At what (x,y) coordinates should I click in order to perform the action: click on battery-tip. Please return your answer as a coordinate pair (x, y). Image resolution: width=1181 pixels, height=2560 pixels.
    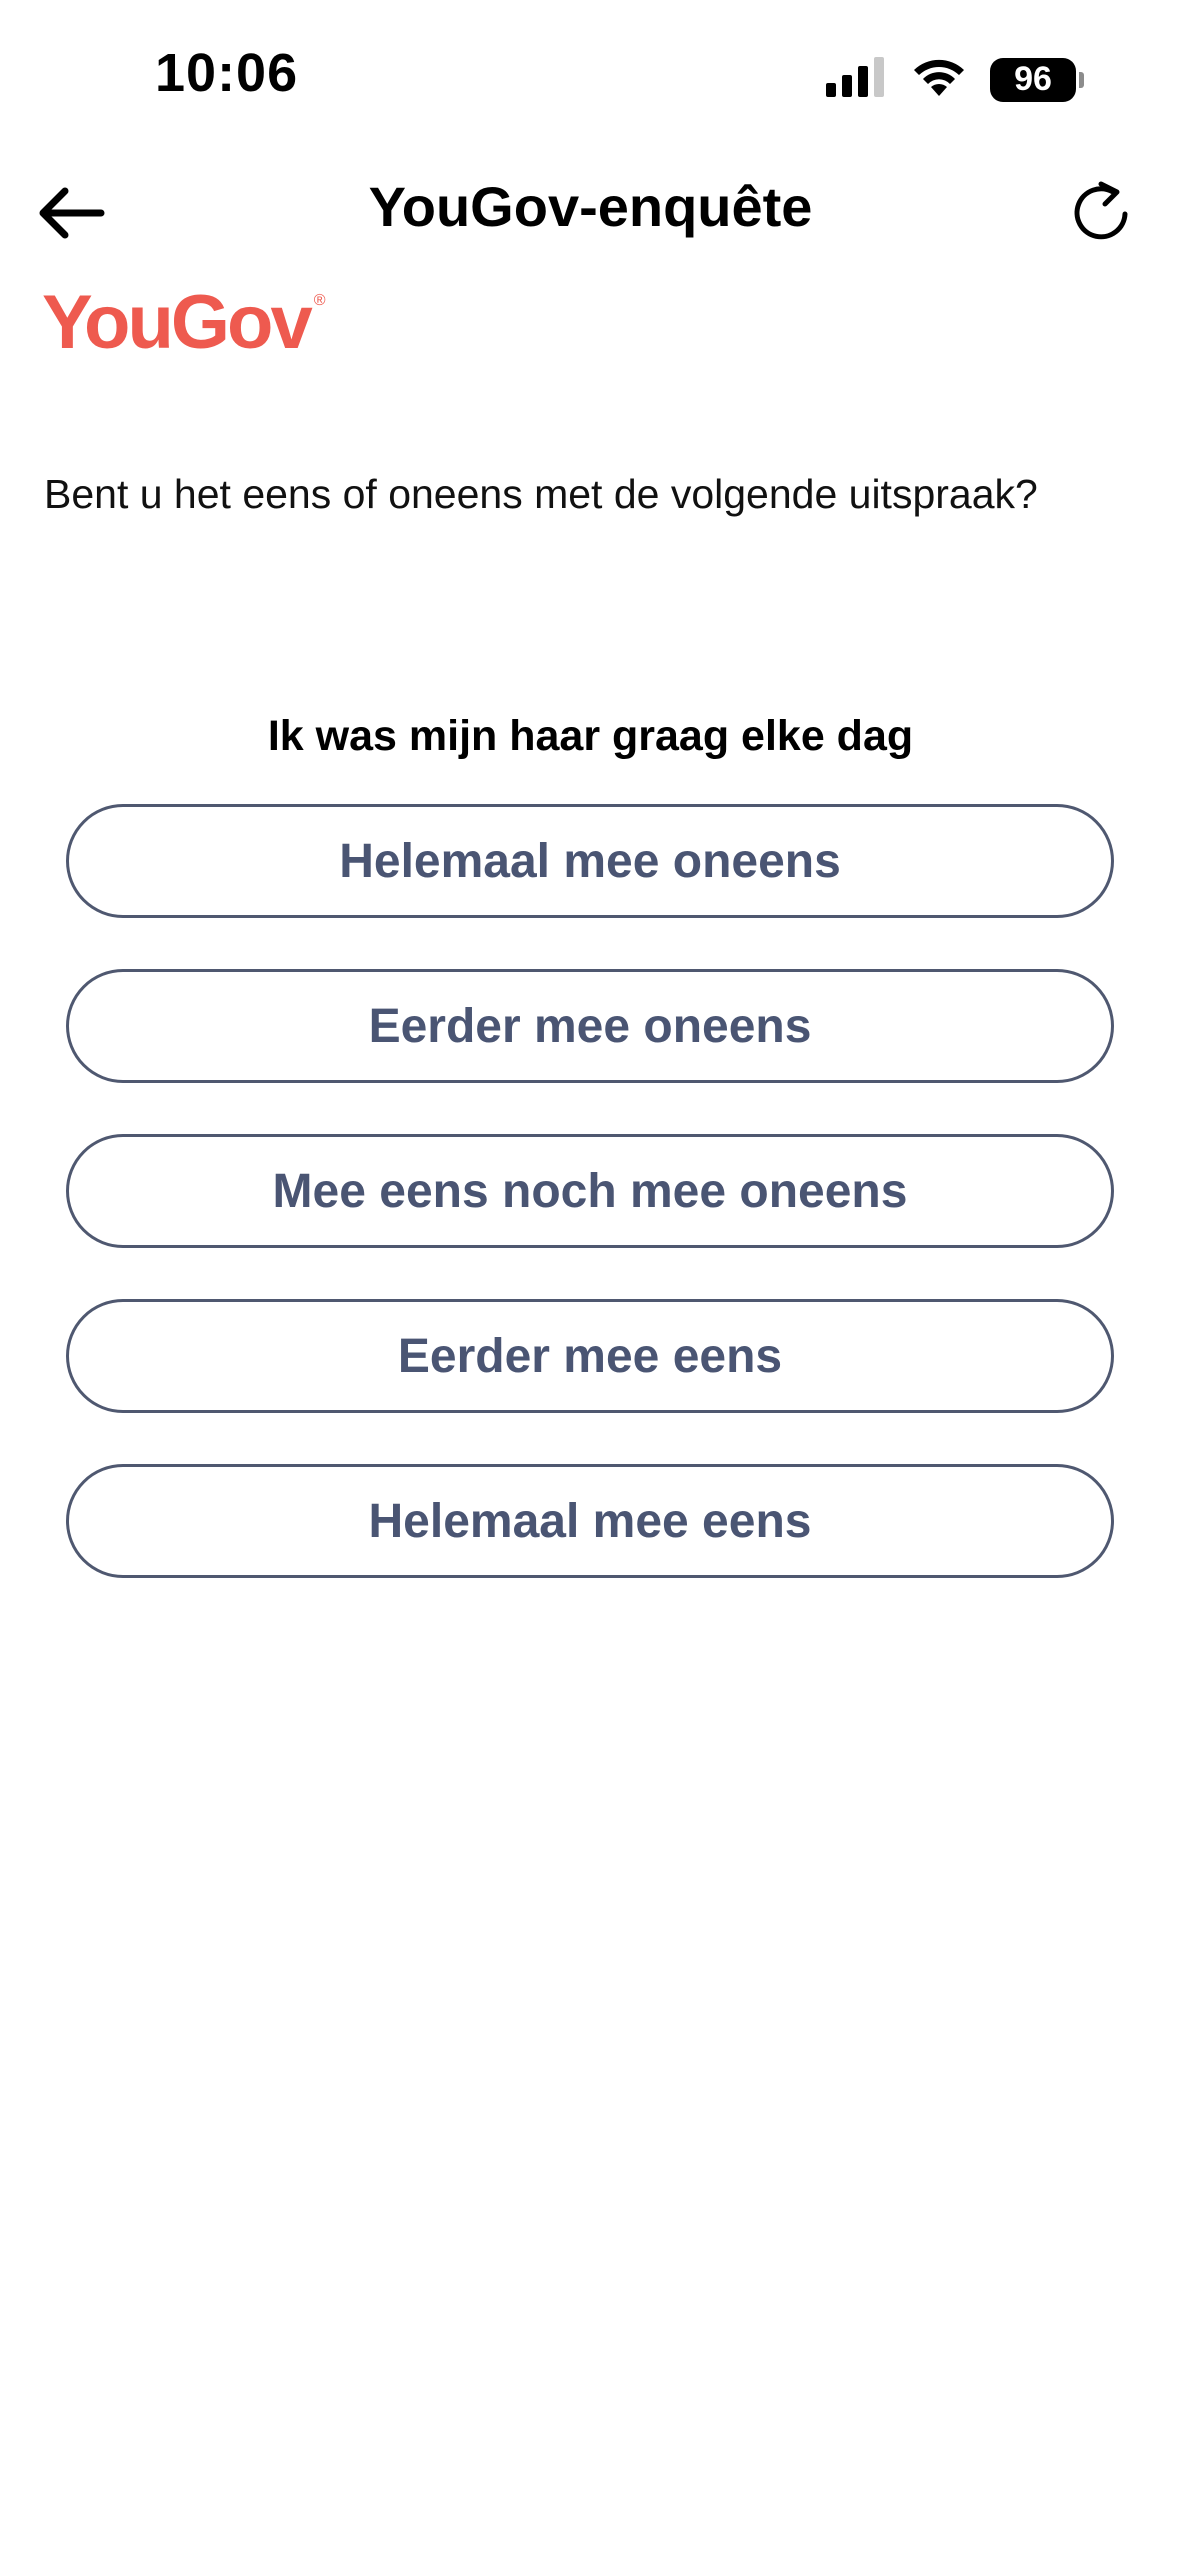
    Looking at the image, I should click on (1081, 79).